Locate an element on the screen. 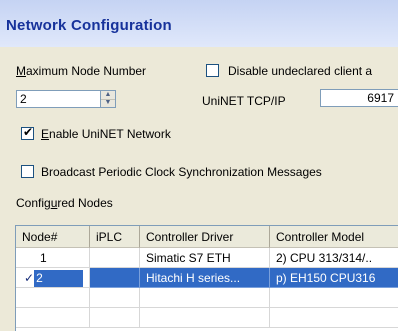  title-bar: Network Configuration is located at coordinates (199, 23).